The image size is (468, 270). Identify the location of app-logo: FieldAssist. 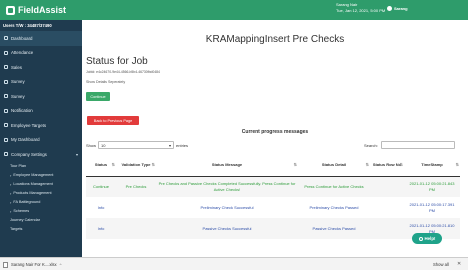
(33, 10).